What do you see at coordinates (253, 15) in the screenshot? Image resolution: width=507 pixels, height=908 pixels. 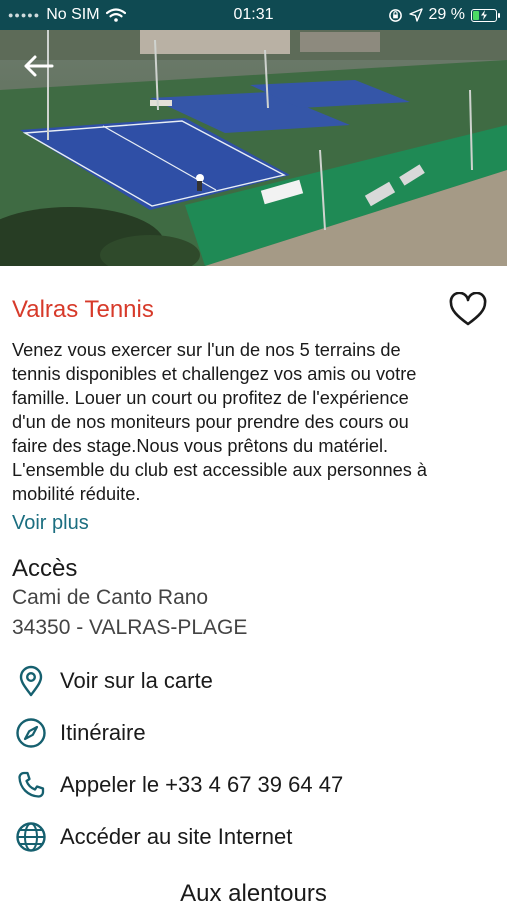 I see `status-bar: ●●●●● No SIM 01:31 29 %` at bounding box center [253, 15].